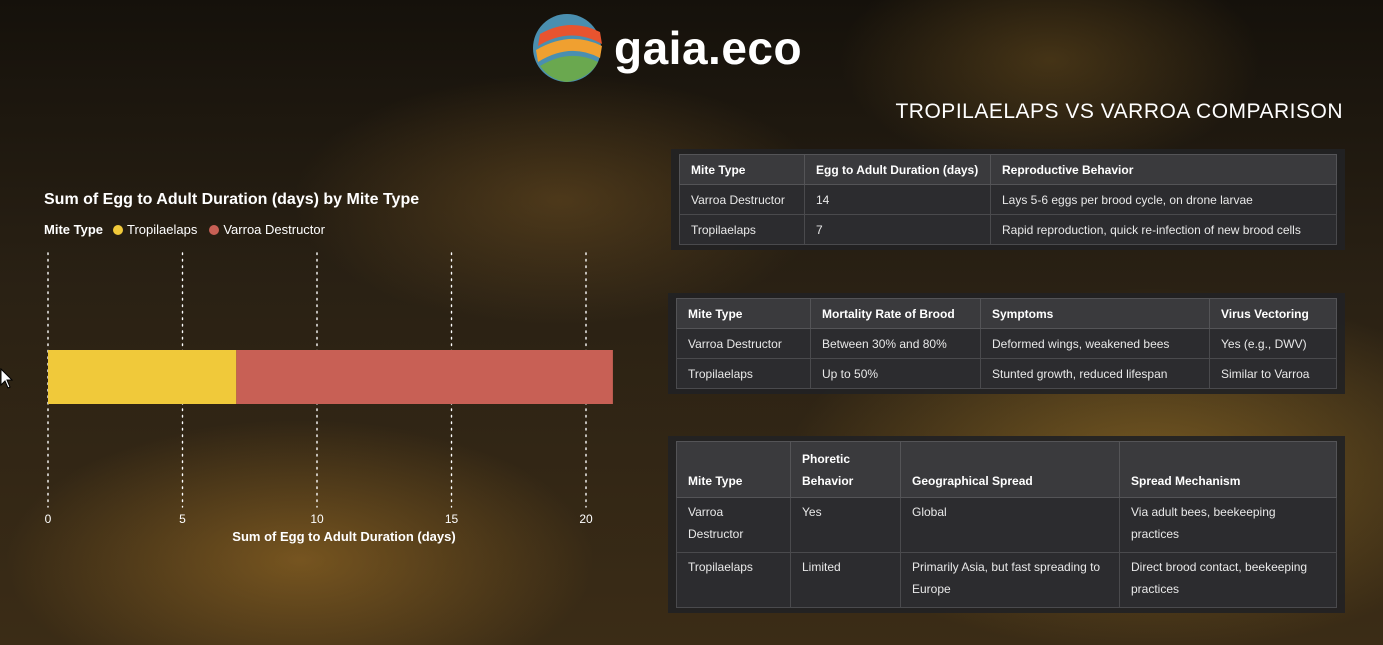 This screenshot has width=1383, height=645. Describe the element at coordinates (1228, 469) in the screenshot. I see `table-header: Spread Mechanism` at that location.